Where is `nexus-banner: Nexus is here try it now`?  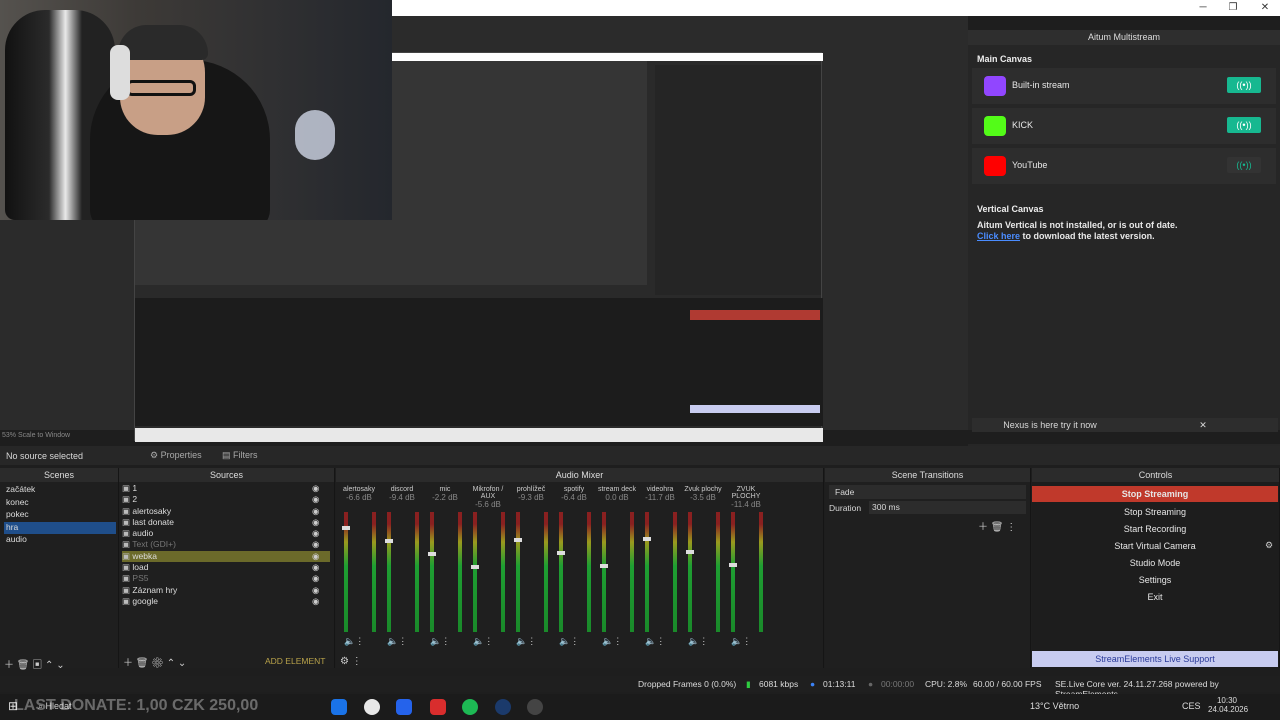
nexus-banner: Nexus is here try it now is located at coordinates (1050, 425).